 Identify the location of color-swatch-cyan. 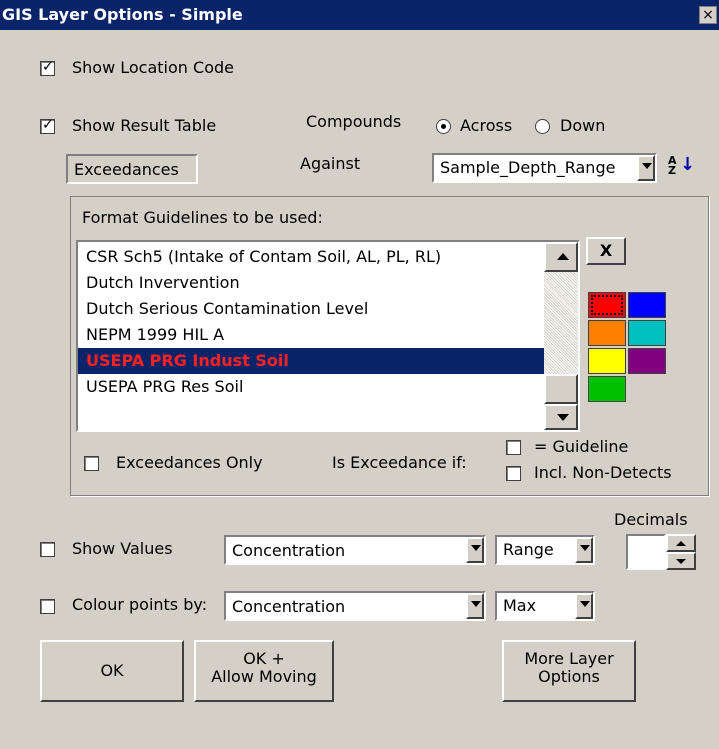
(647, 333).